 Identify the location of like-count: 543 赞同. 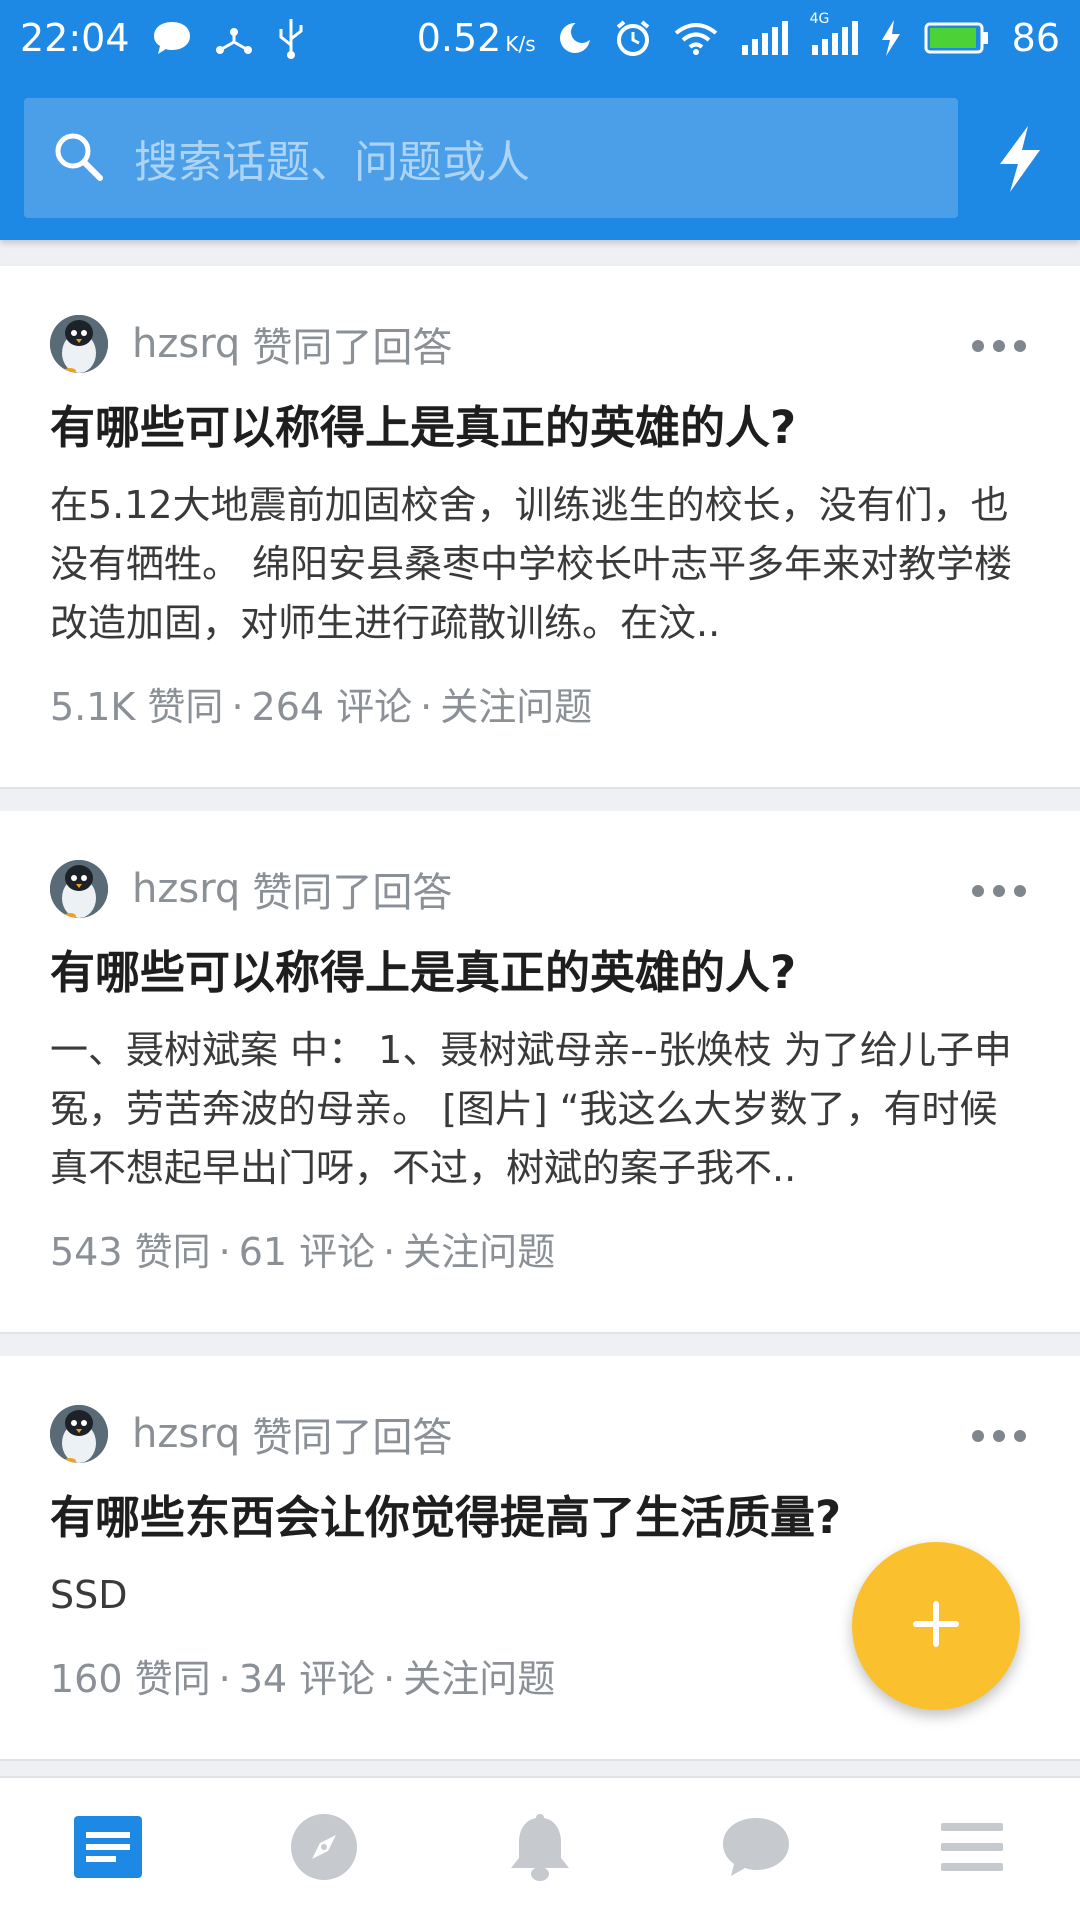
(130, 1252).